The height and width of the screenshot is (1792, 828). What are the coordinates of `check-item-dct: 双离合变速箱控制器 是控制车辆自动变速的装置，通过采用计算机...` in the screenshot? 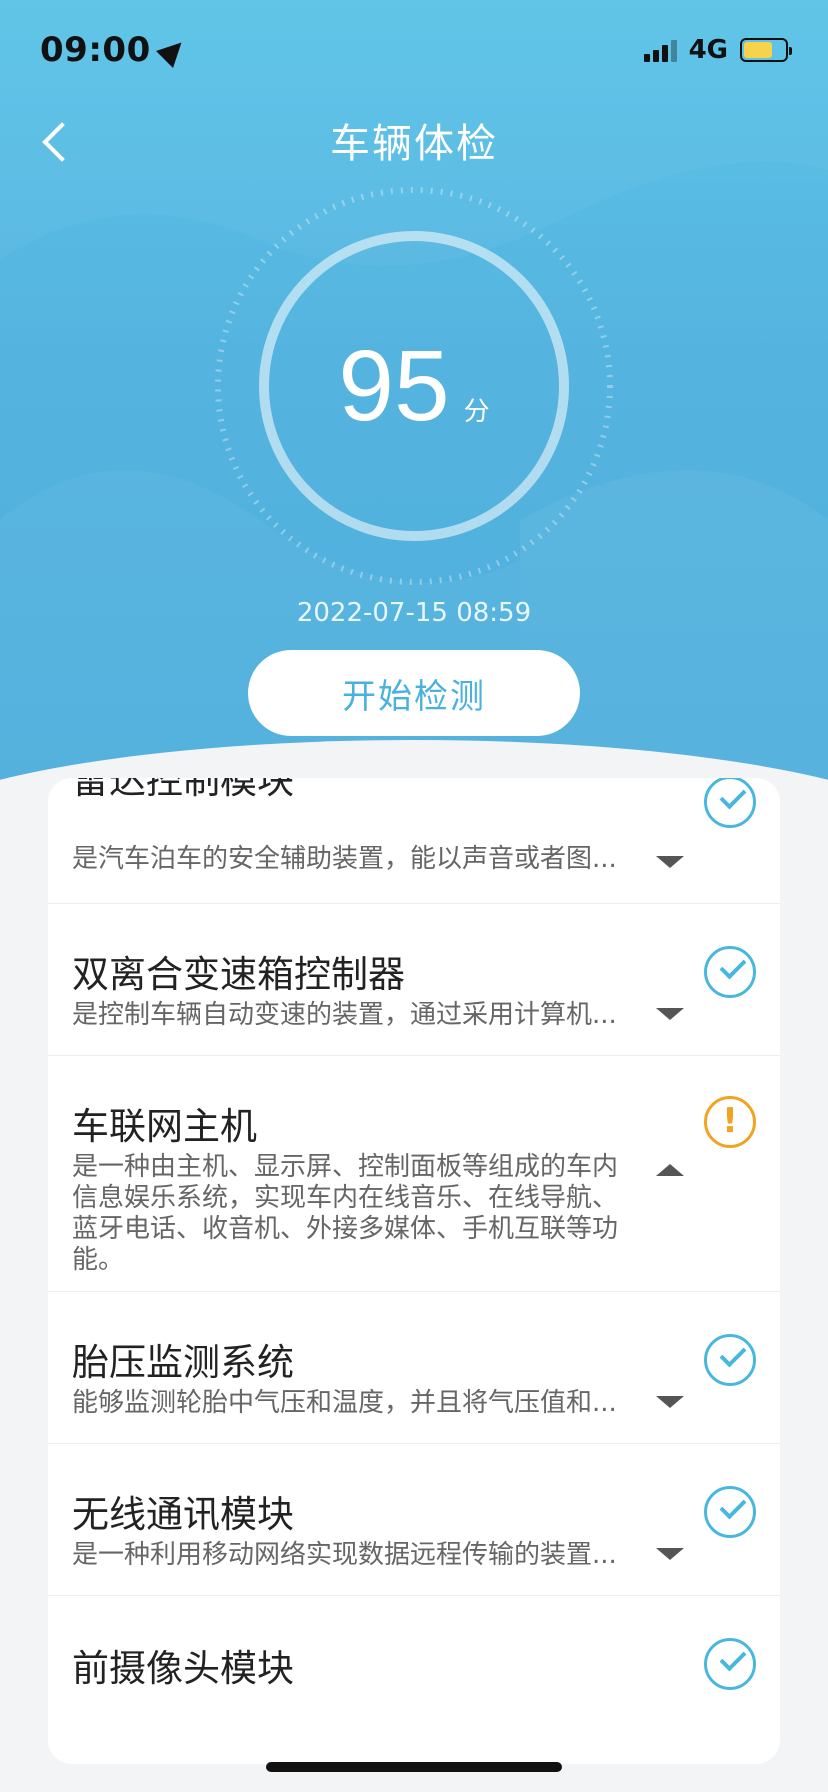 It's located at (414, 980).